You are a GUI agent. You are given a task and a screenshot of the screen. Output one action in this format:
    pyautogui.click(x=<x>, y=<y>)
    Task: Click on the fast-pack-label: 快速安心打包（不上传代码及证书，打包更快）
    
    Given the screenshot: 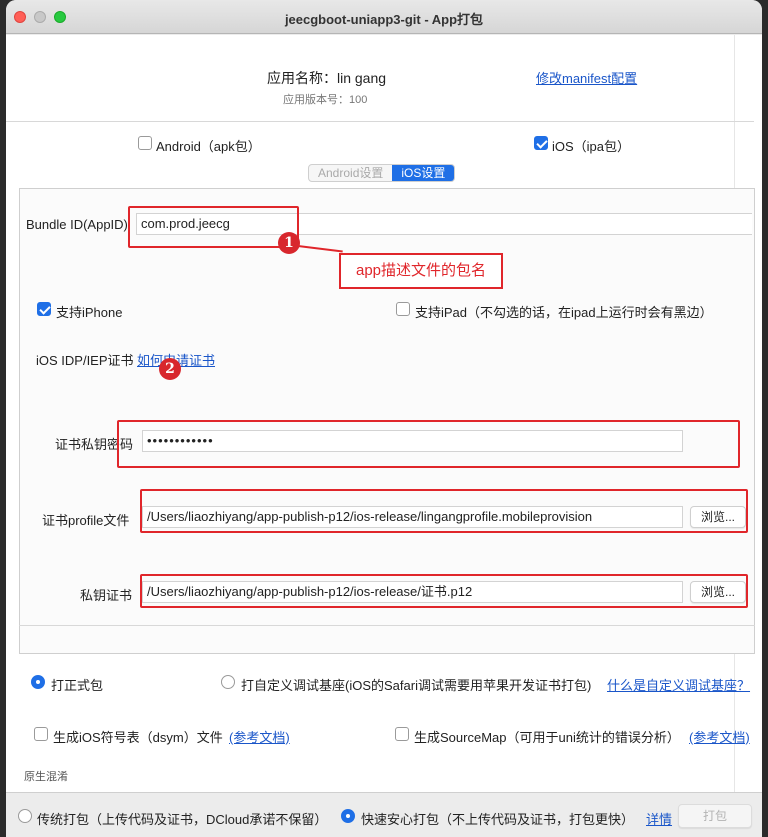 What is the action you would take?
    pyautogui.click(x=498, y=819)
    